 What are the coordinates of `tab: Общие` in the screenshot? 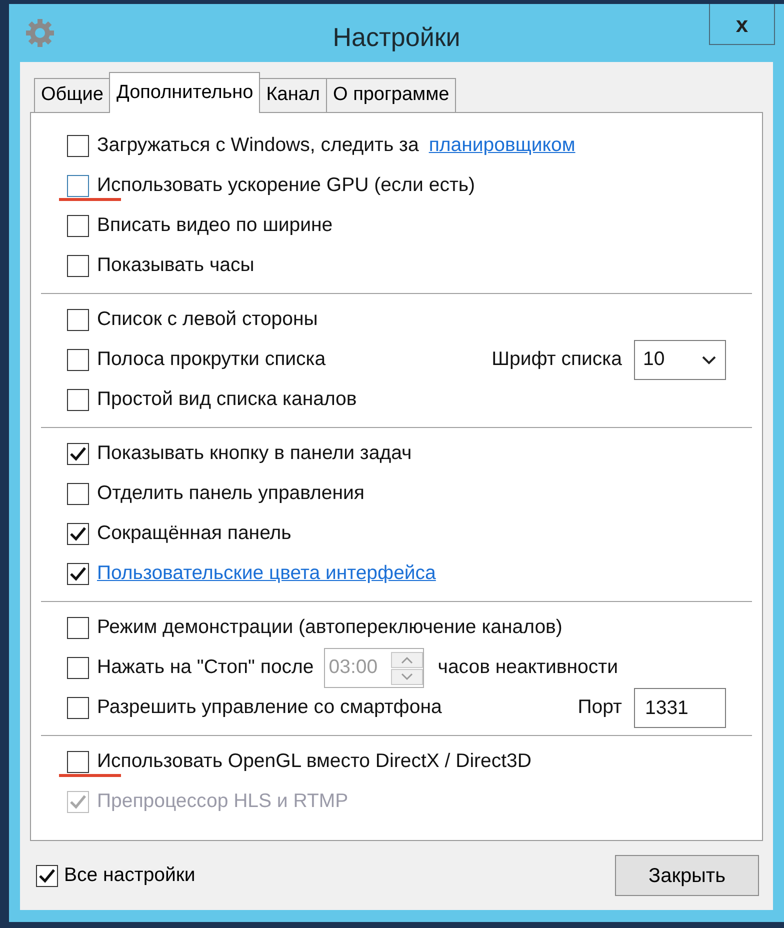 It's located at (72, 95).